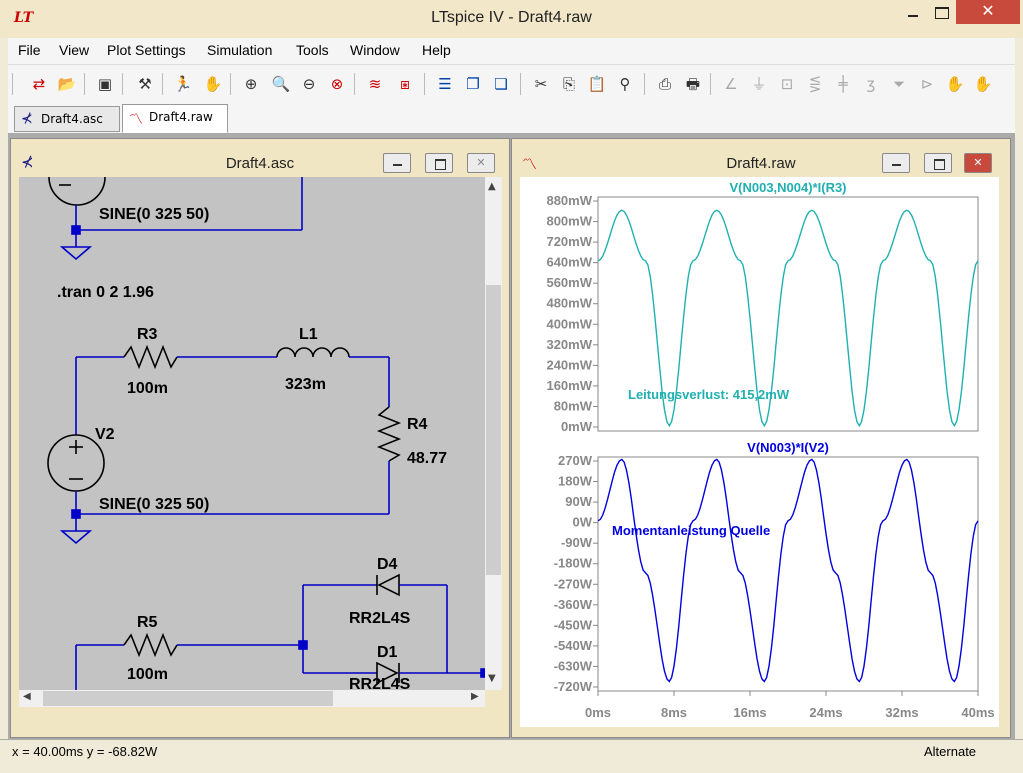  What do you see at coordinates (147, 334) in the screenshot?
I see `r3-name-label: R3` at bounding box center [147, 334].